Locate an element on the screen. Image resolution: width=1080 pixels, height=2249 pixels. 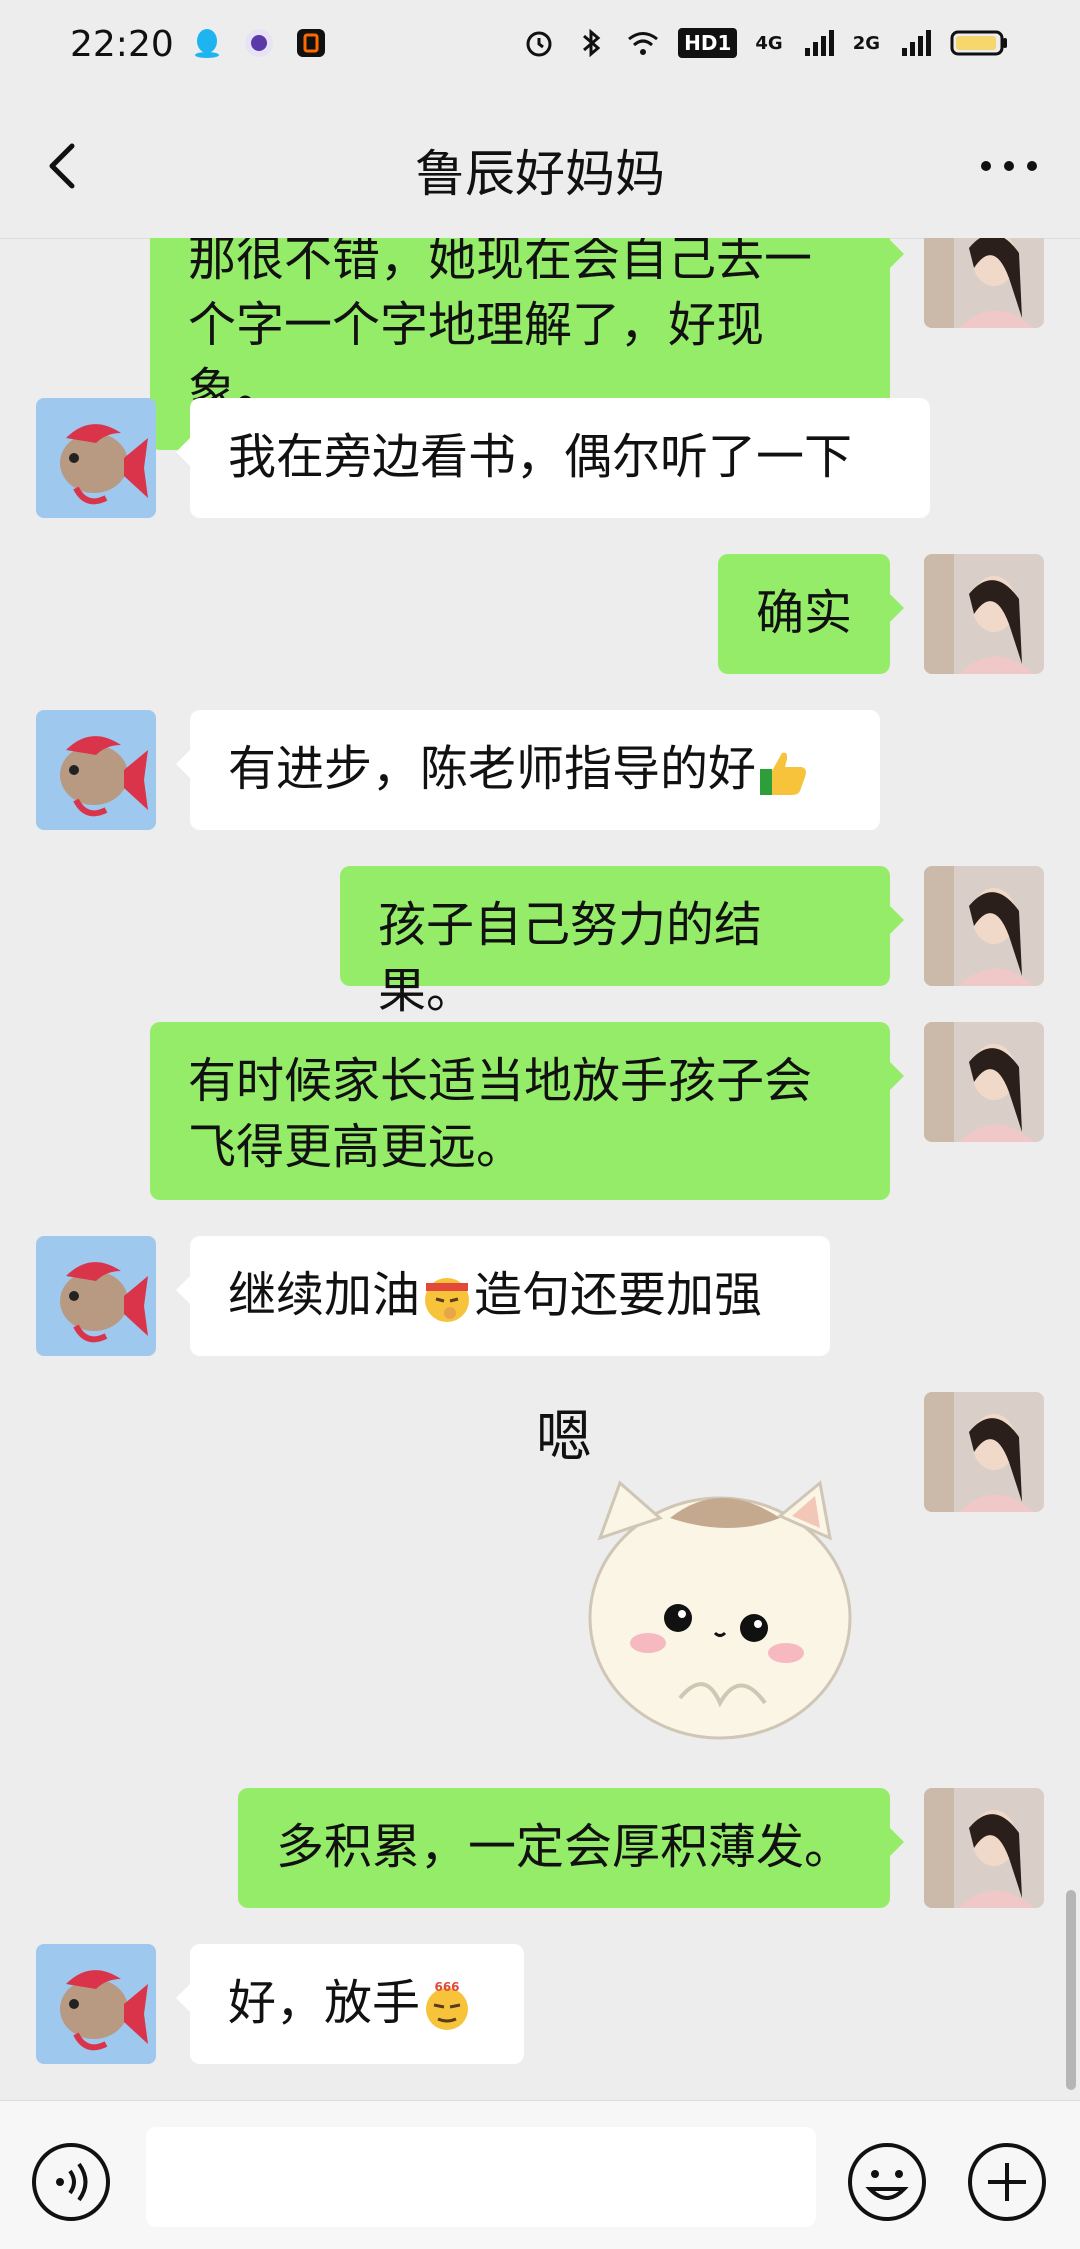
alarm-icon is located at coordinates (539, 44).